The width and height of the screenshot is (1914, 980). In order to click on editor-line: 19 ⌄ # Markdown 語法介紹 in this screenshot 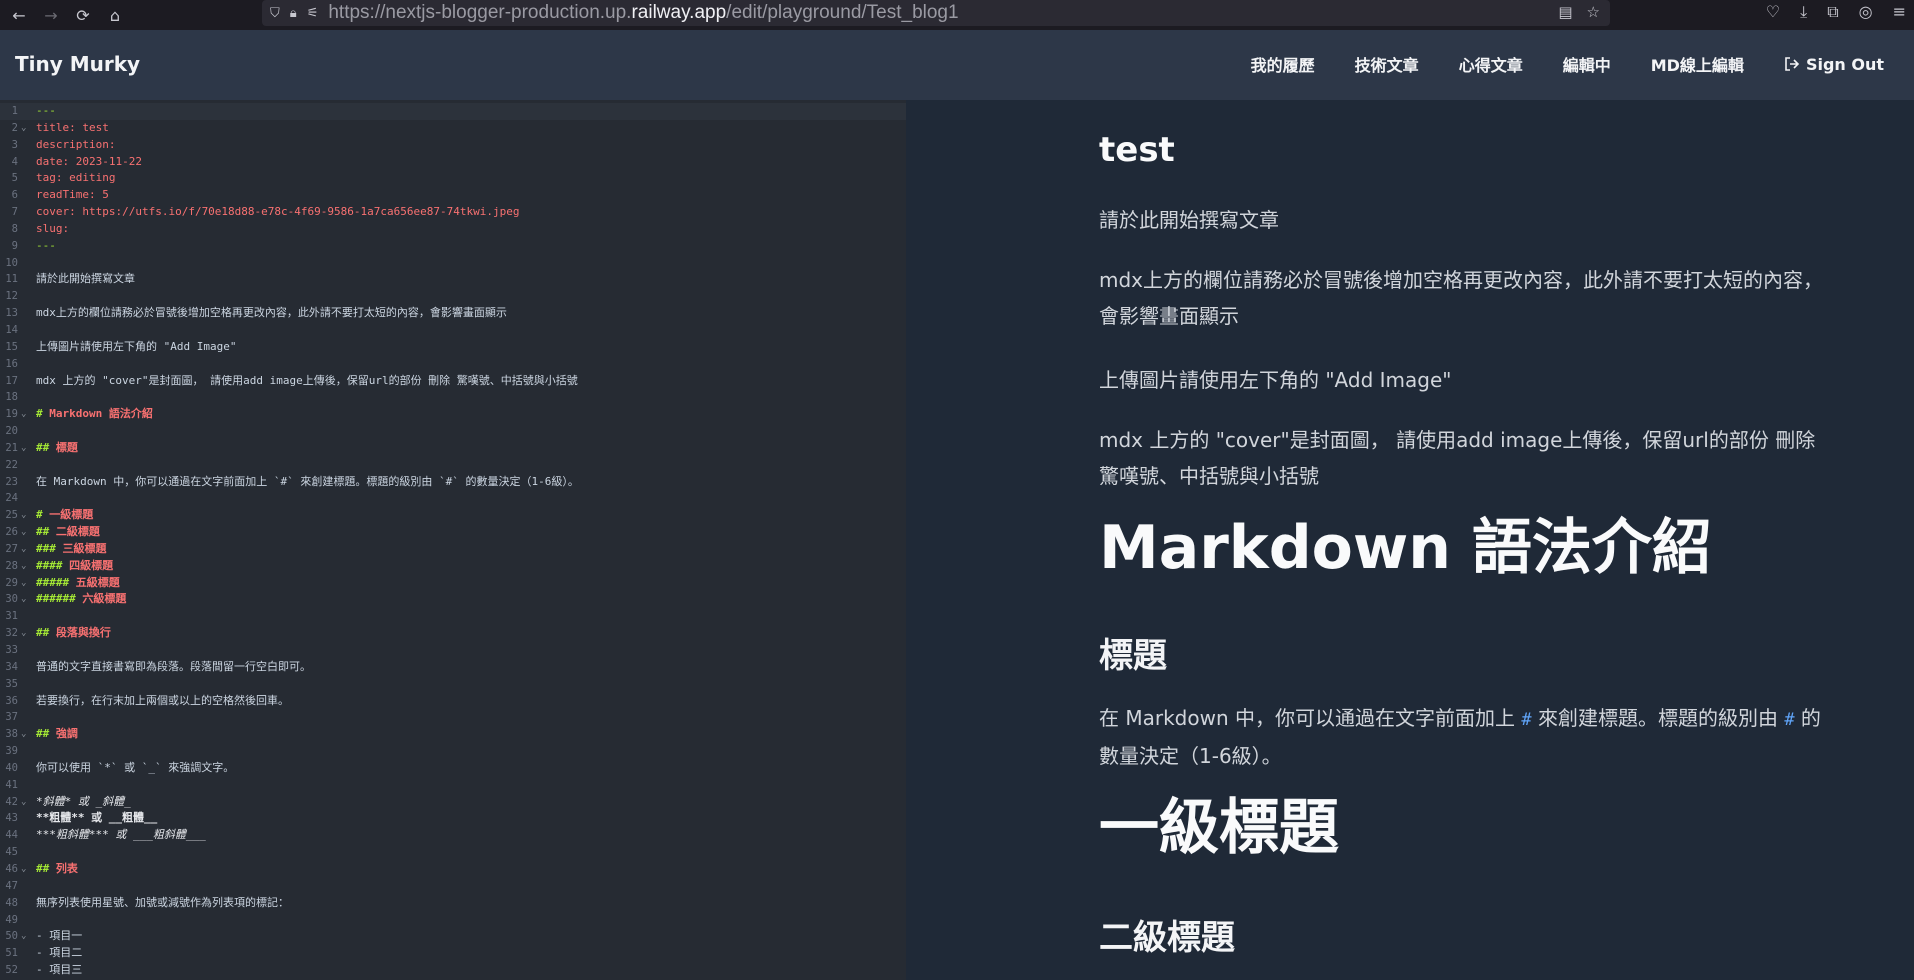, I will do `click(453, 414)`.